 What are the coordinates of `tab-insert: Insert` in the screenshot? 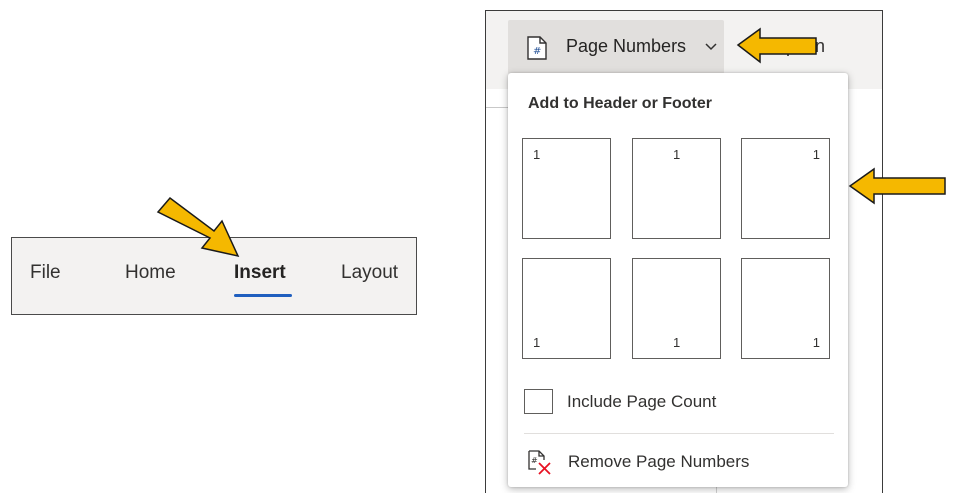 It's located at (260, 273).